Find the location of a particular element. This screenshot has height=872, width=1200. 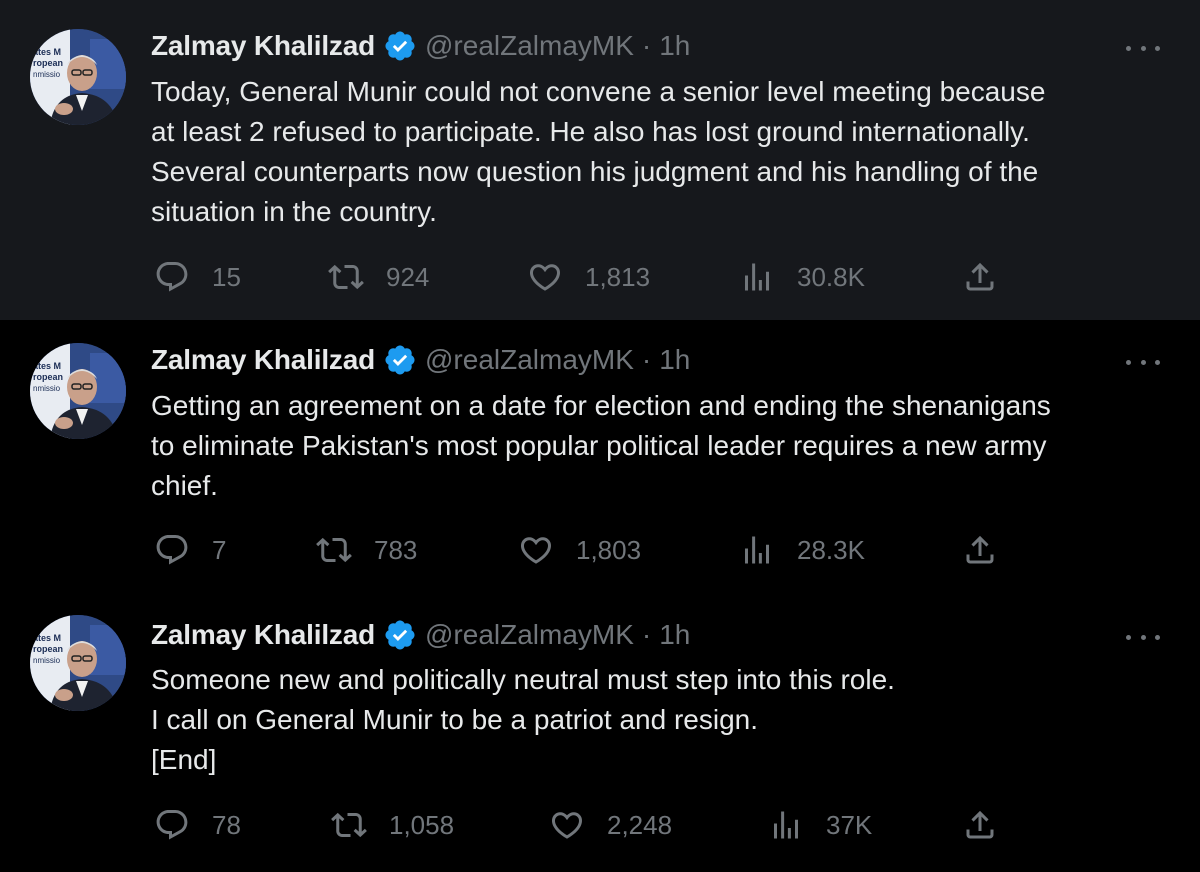

like-count: 1,803 is located at coordinates (609, 549).